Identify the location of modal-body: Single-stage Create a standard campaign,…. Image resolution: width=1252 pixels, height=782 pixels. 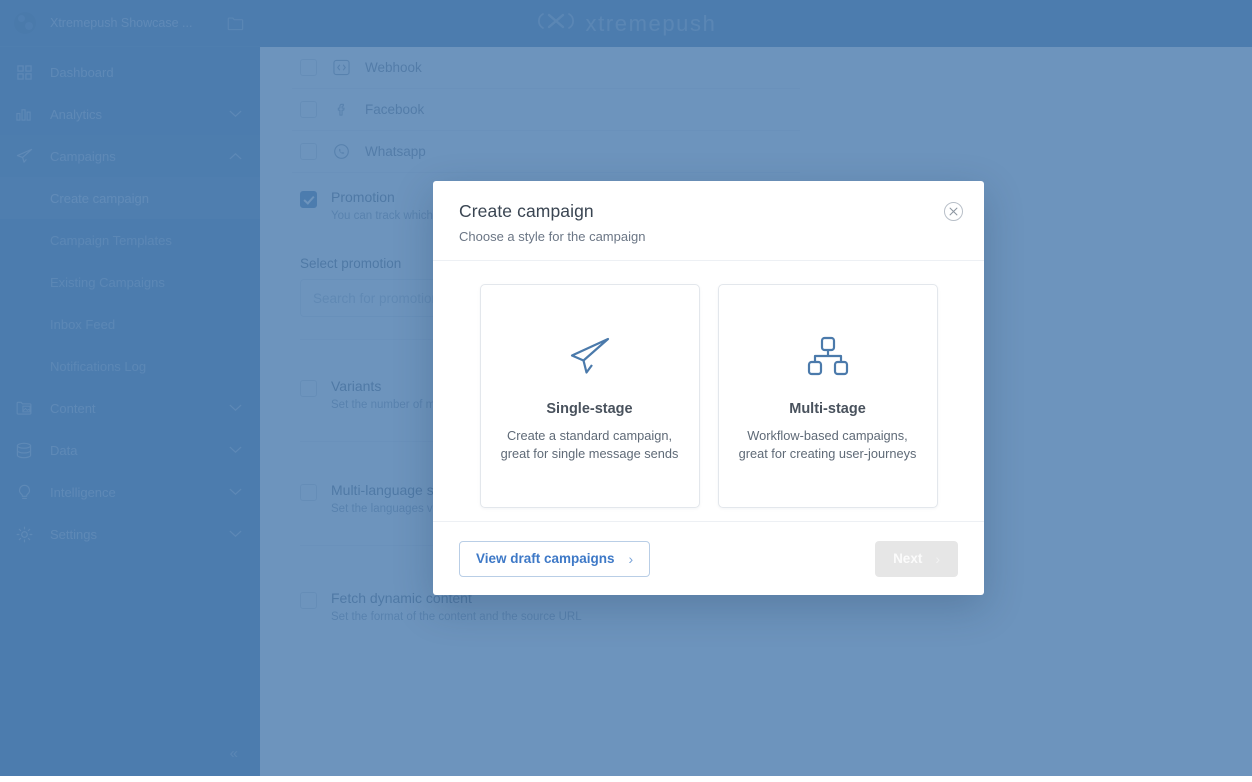
(708, 391).